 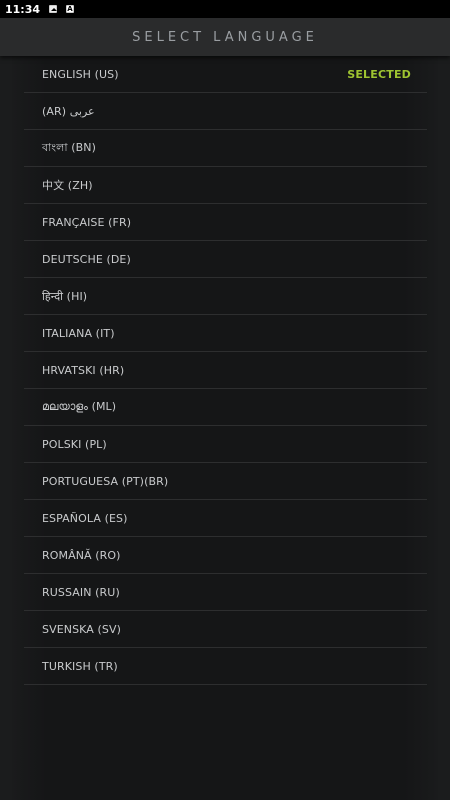 What do you see at coordinates (225, 666) in the screenshot?
I see `language-item-tr: TURKISH (TR)` at bounding box center [225, 666].